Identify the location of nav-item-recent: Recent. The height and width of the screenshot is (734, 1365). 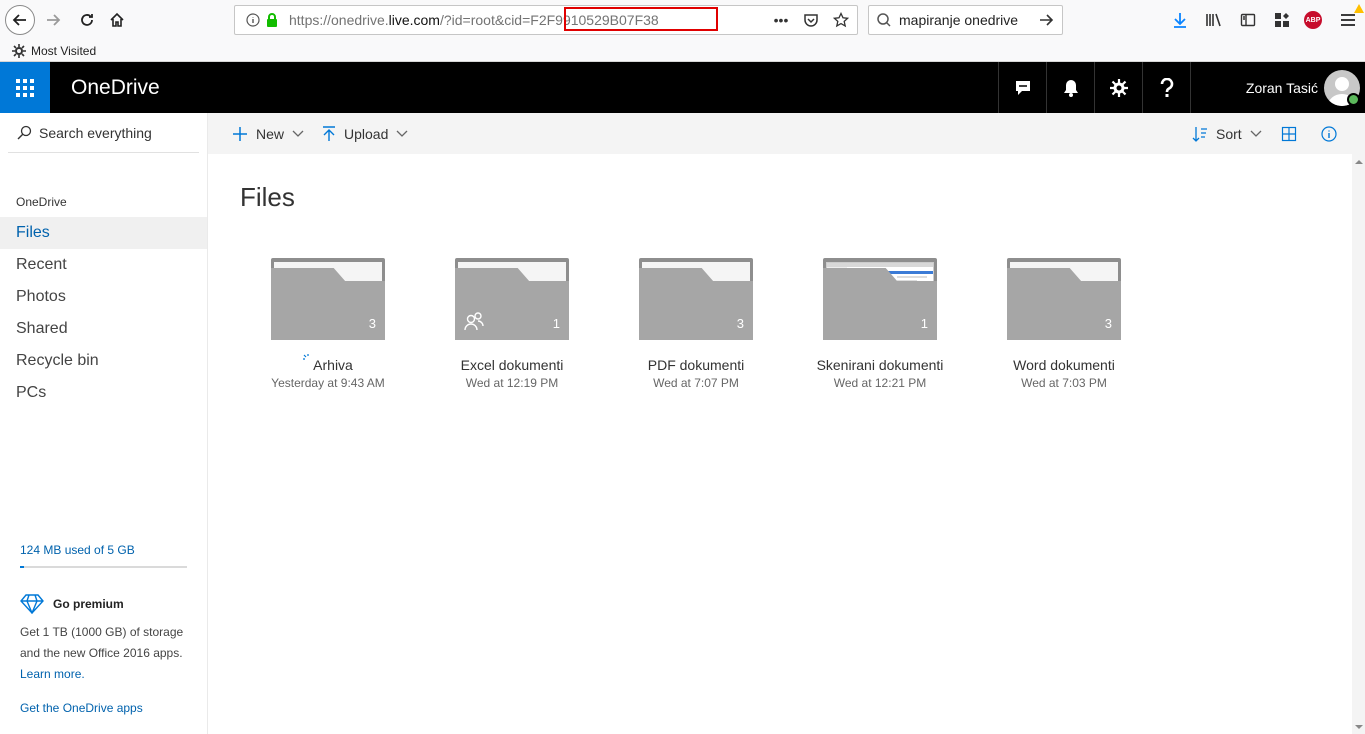
(103, 265).